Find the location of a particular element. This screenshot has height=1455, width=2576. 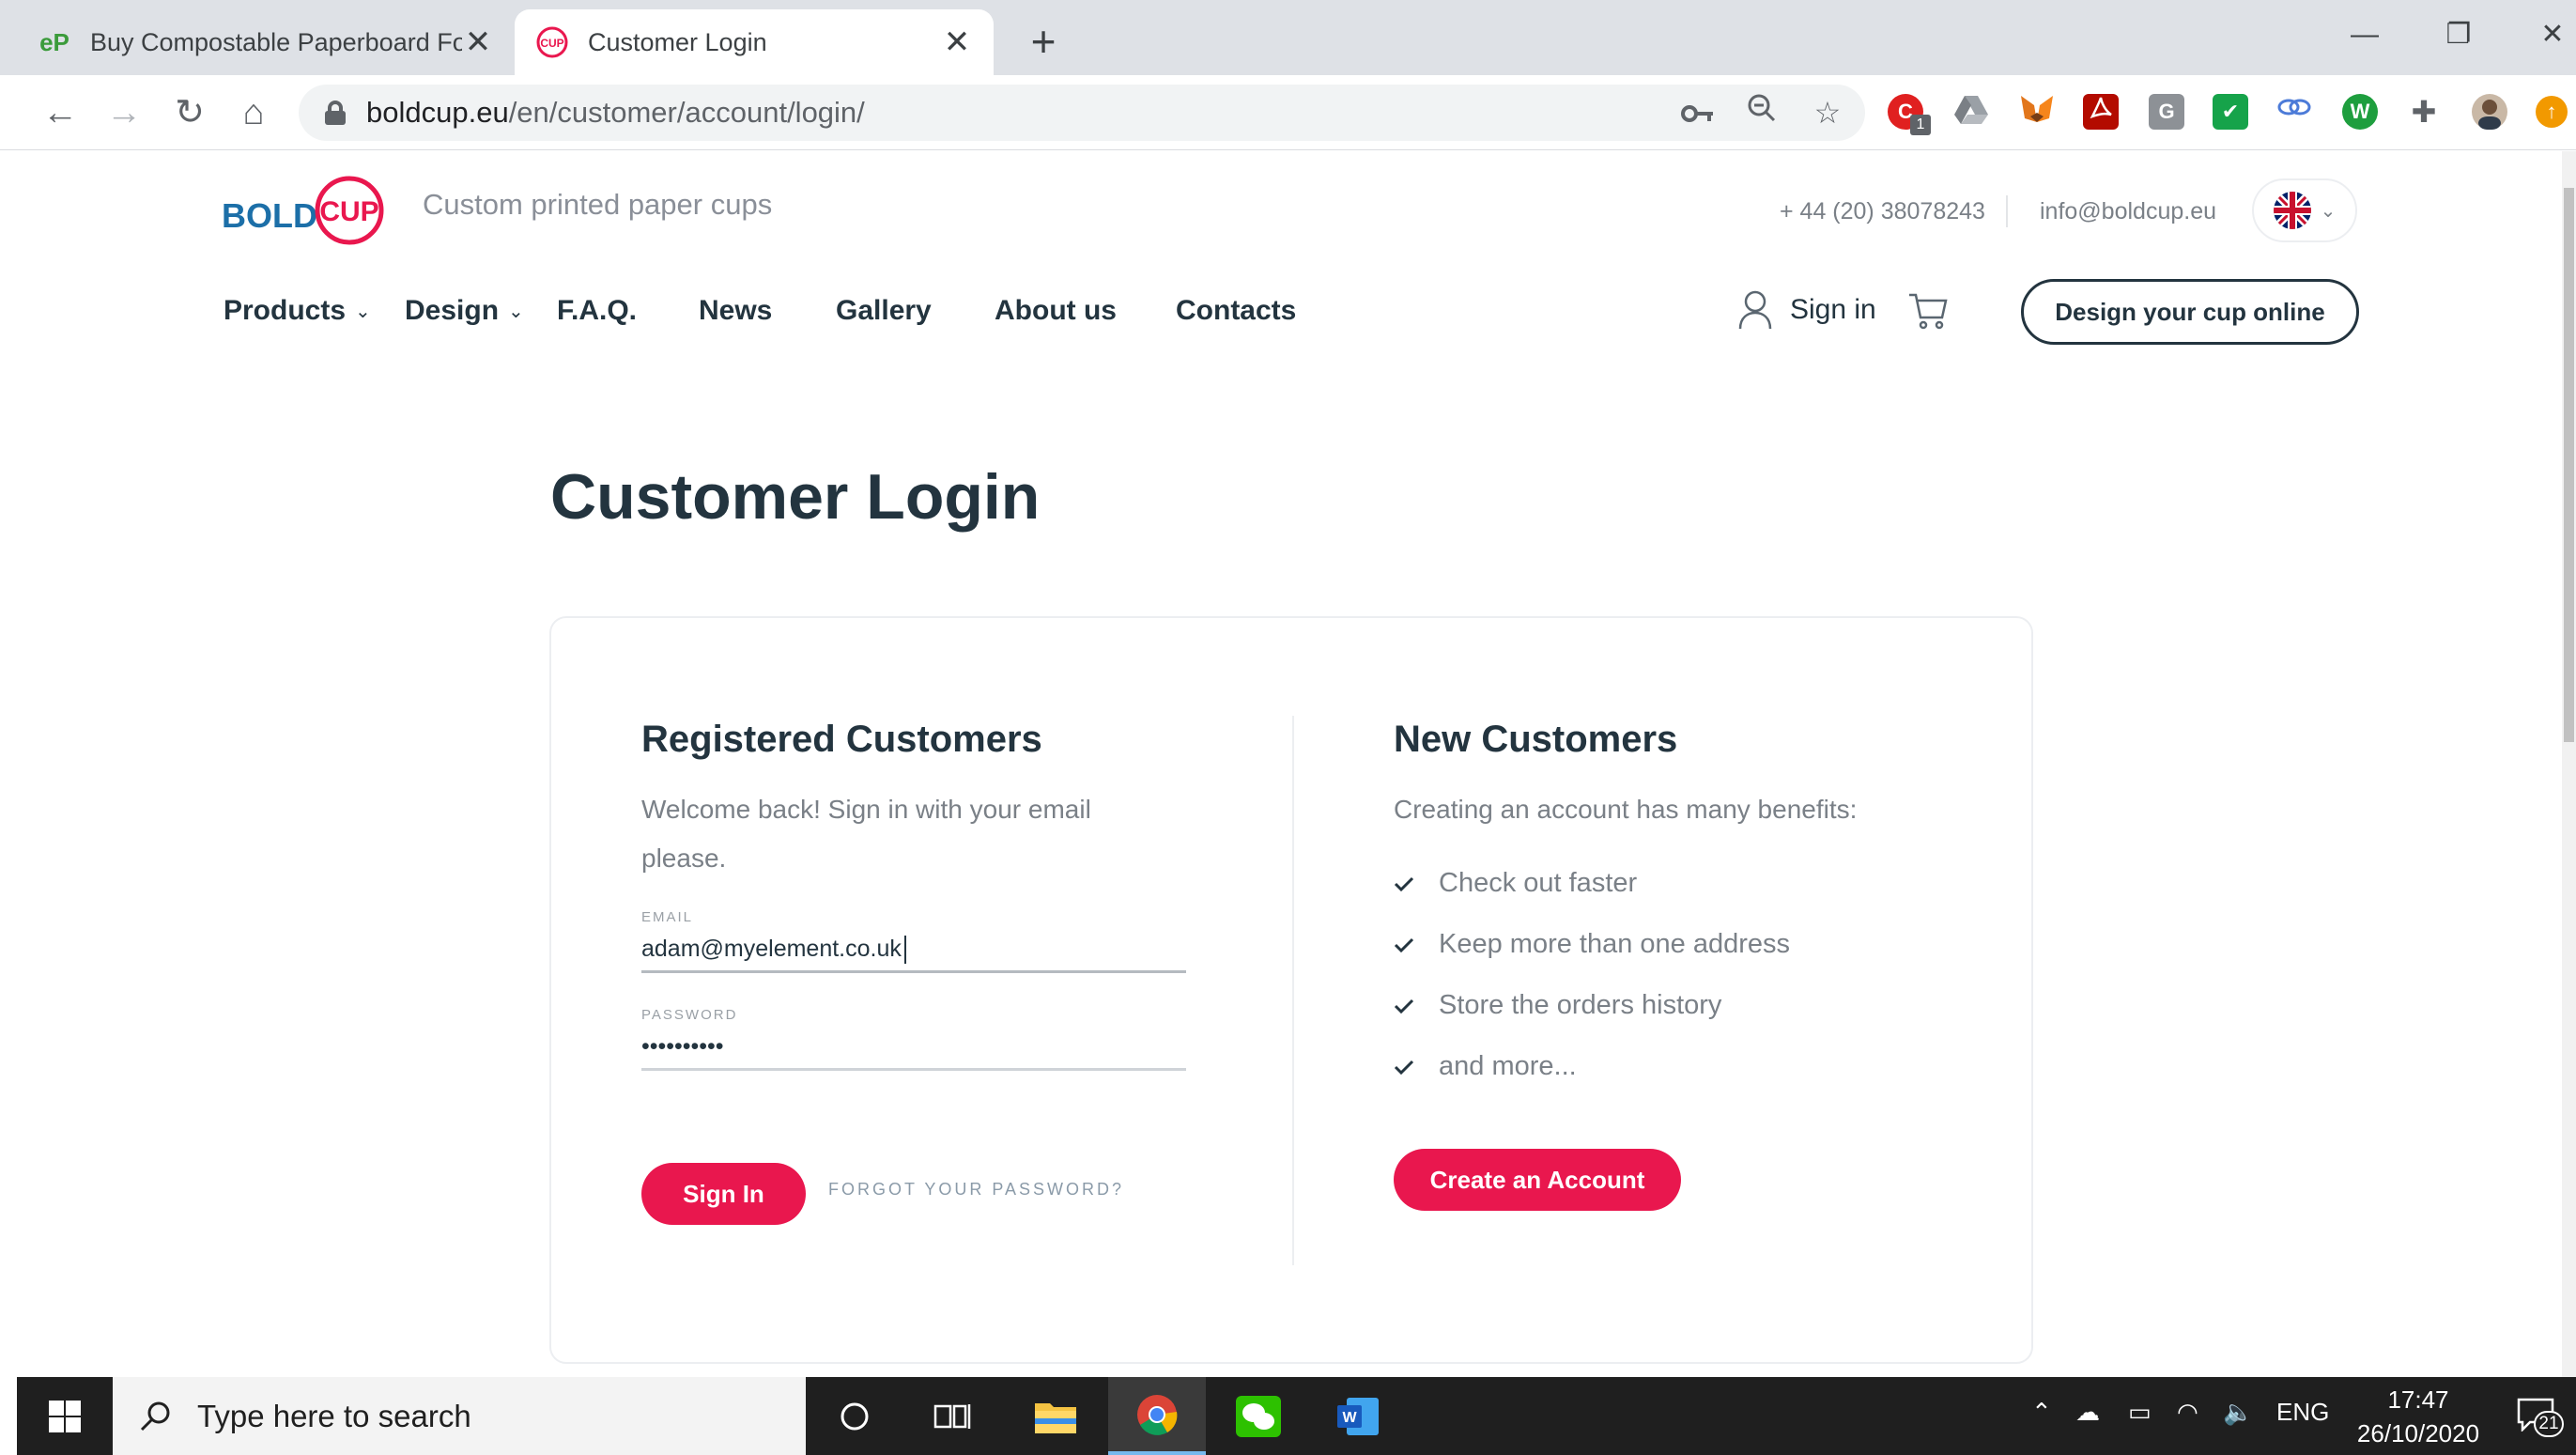

show-hidden-icons-chevron: ⌃ is located at coordinates (2041, 1412).